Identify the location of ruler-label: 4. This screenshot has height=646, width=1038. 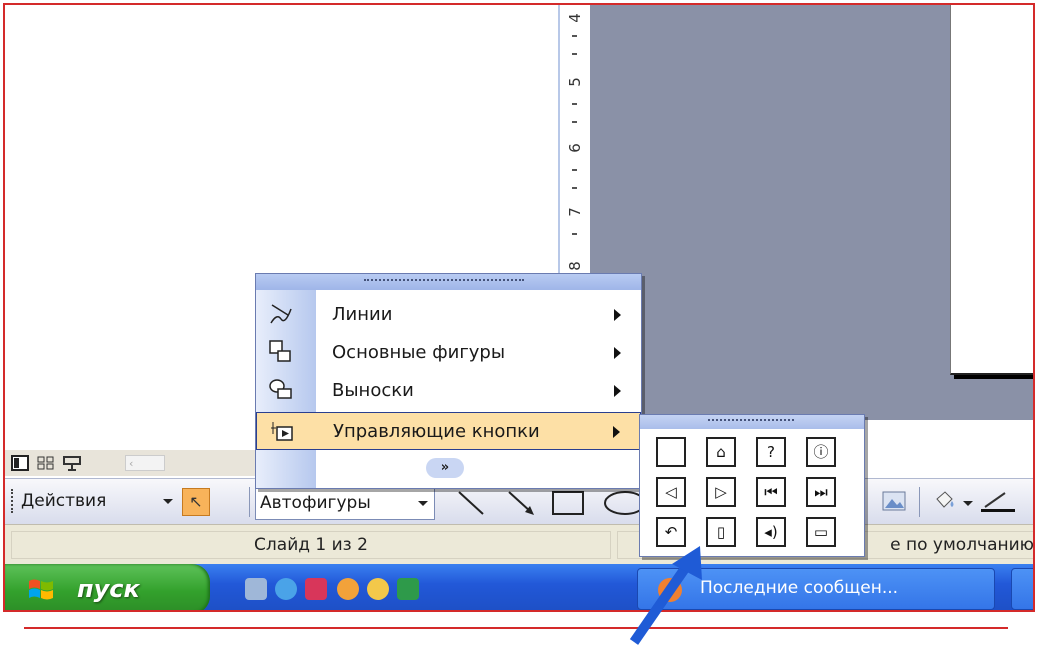
(575, 18).